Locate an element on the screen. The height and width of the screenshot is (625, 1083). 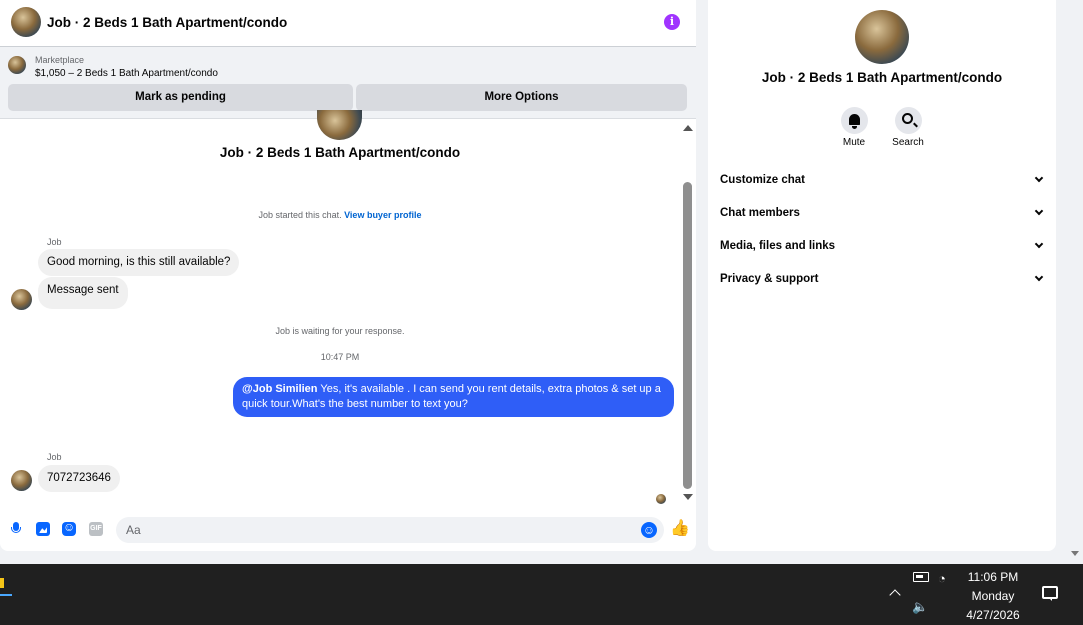
taskbar: ◔ 🔈 11:06 PM Monday 4/27/2026 is located at coordinates (541, 594).